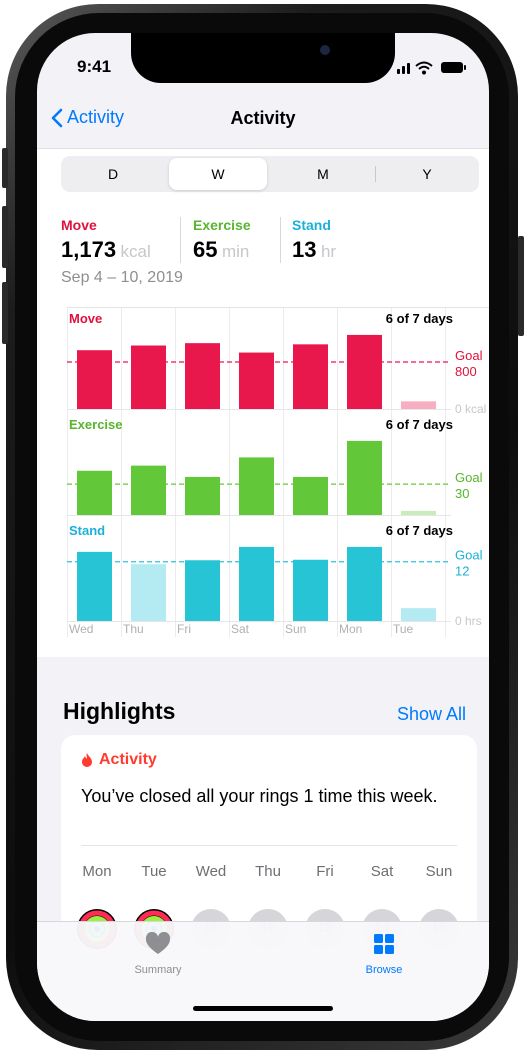 This screenshot has height=1054, width=526. What do you see at coordinates (384, 957) in the screenshot?
I see `tab-browse: Browse` at bounding box center [384, 957].